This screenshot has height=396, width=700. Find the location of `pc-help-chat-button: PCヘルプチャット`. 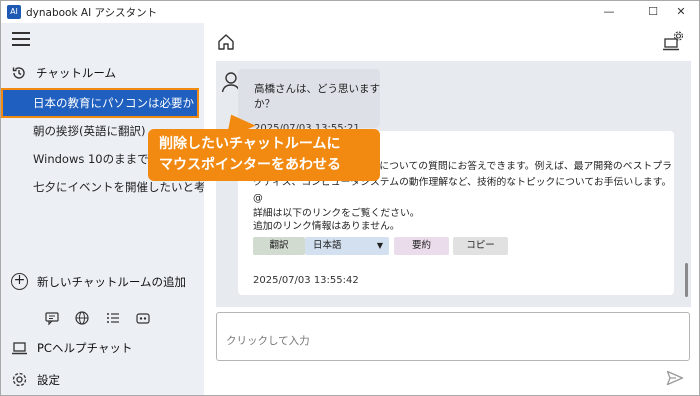

pc-help-chat-button: PCヘルプチャット is located at coordinates (71, 348).